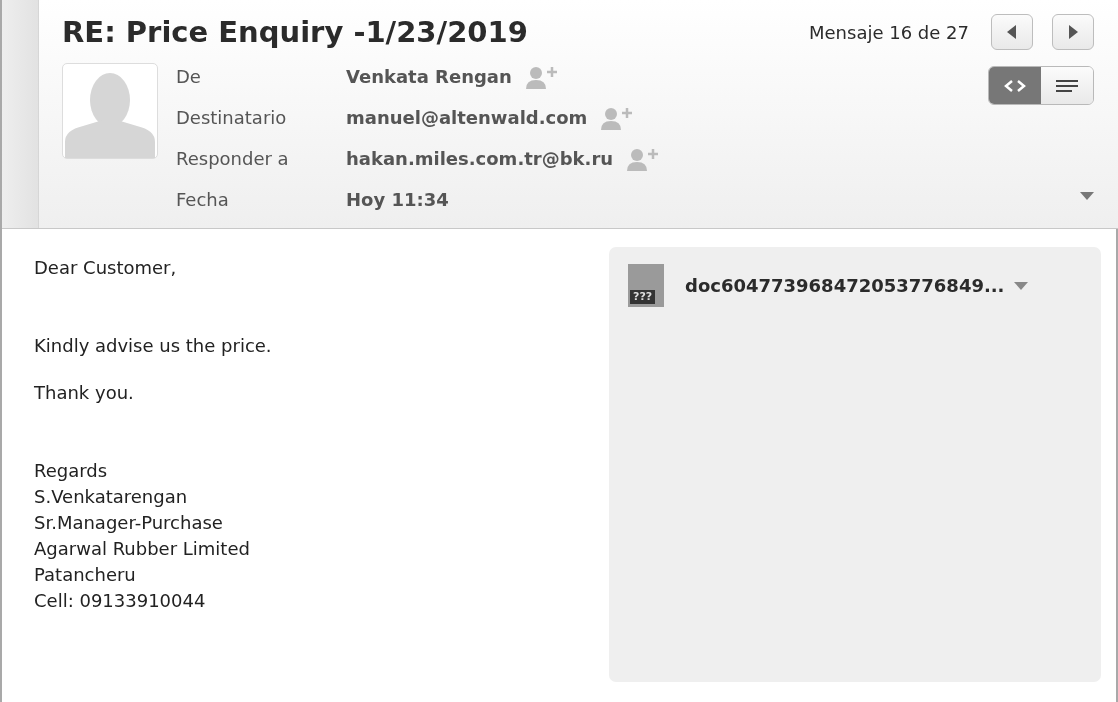 The height and width of the screenshot is (702, 1118). What do you see at coordinates (889, 32) in the screenshot?
I see `message-counter: Mensaje 16 de 27` at bounding box center [889, 32].